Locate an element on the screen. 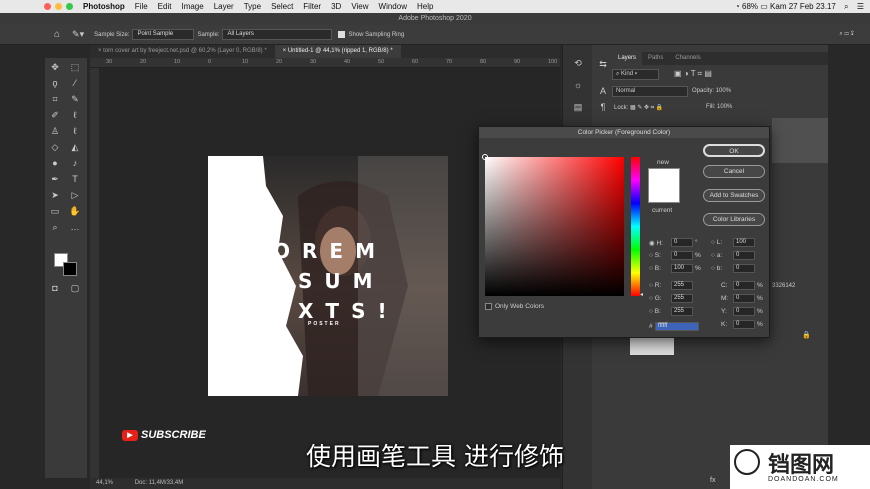 The height and width of the screenshot is (489, 870). screen-mode-icon: ▢ is located at coordinates (75, 288).